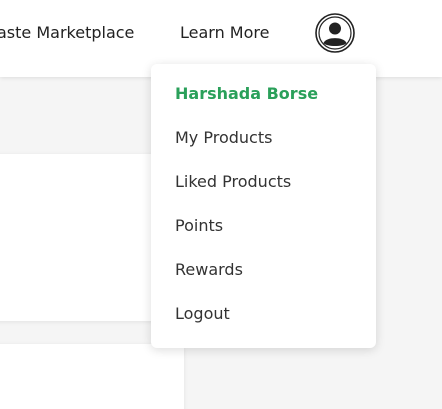  Describe the element at coordinates (202, 314) in the screenshot. I see `dropdown-item-logout: Logout` at that location.